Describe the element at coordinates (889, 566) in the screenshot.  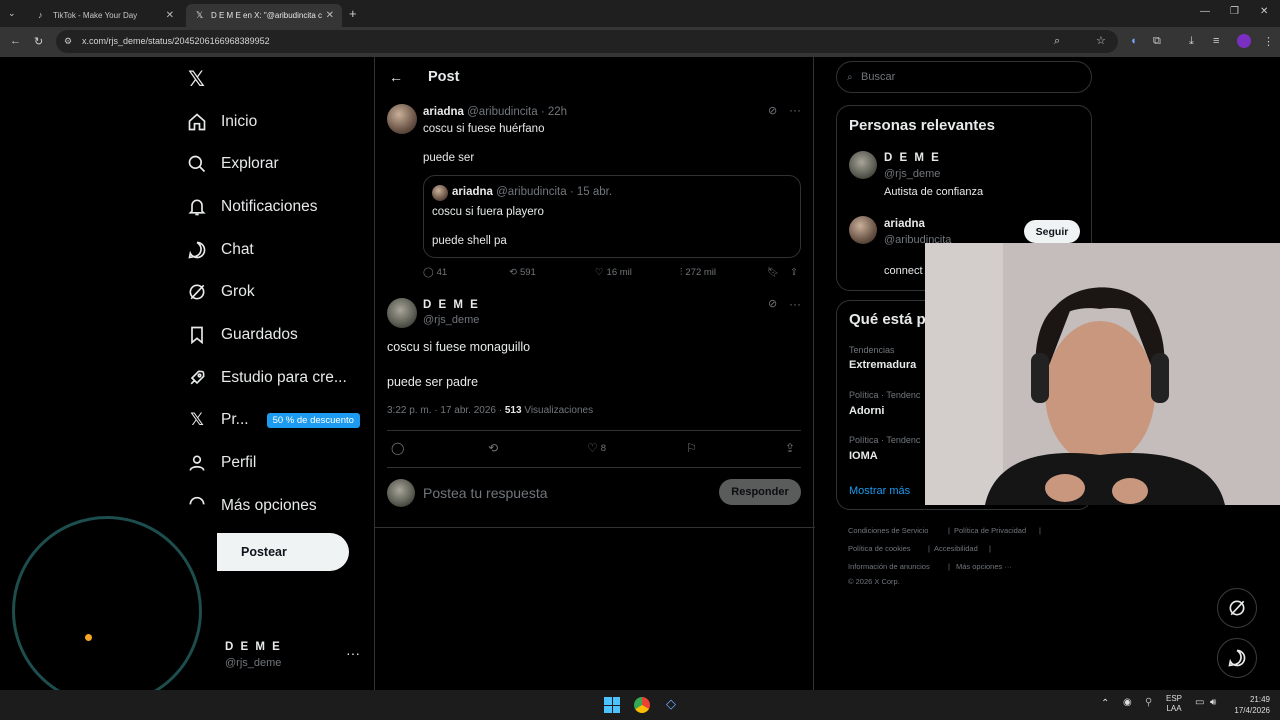
I see `footer-link-ads-info: Información de anuncios` at that location.